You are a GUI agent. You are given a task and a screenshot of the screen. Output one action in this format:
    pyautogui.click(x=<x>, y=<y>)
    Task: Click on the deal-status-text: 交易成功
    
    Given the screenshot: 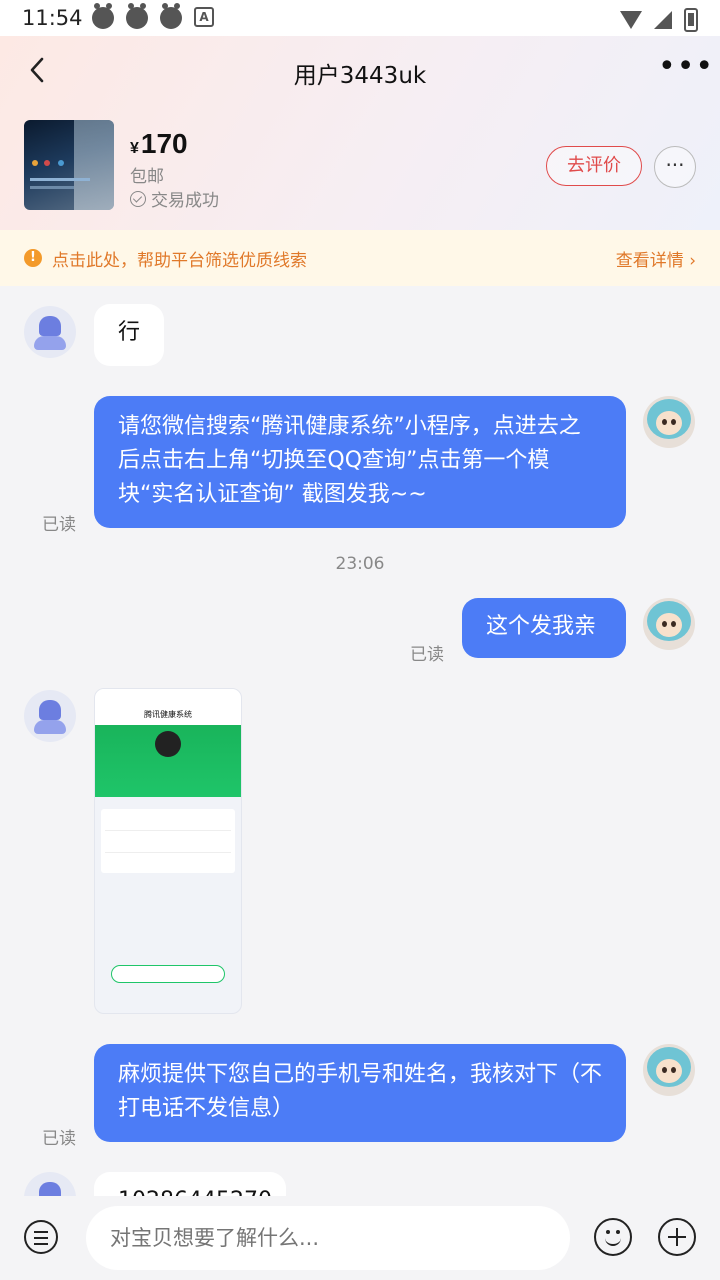 What is the action you would take?
    pyautogui.click(x=185, y=201)
    